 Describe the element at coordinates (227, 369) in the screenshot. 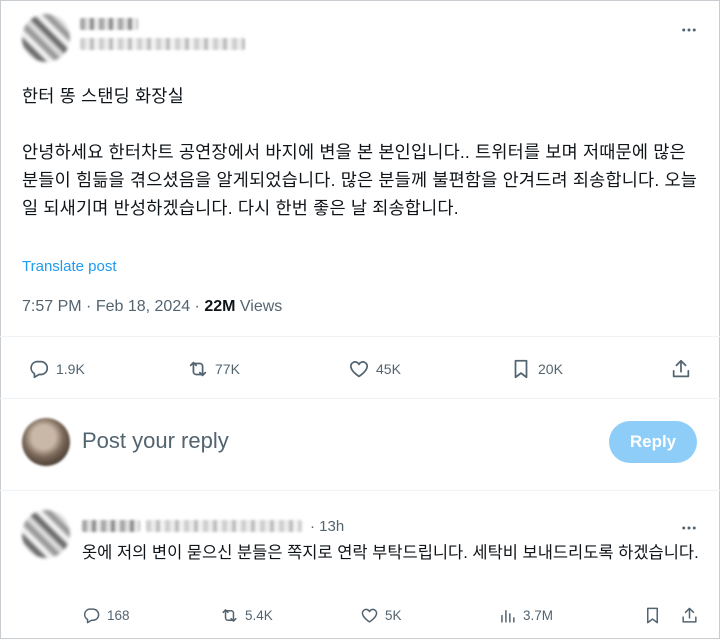

I see `repost-count: 77K` at that location.